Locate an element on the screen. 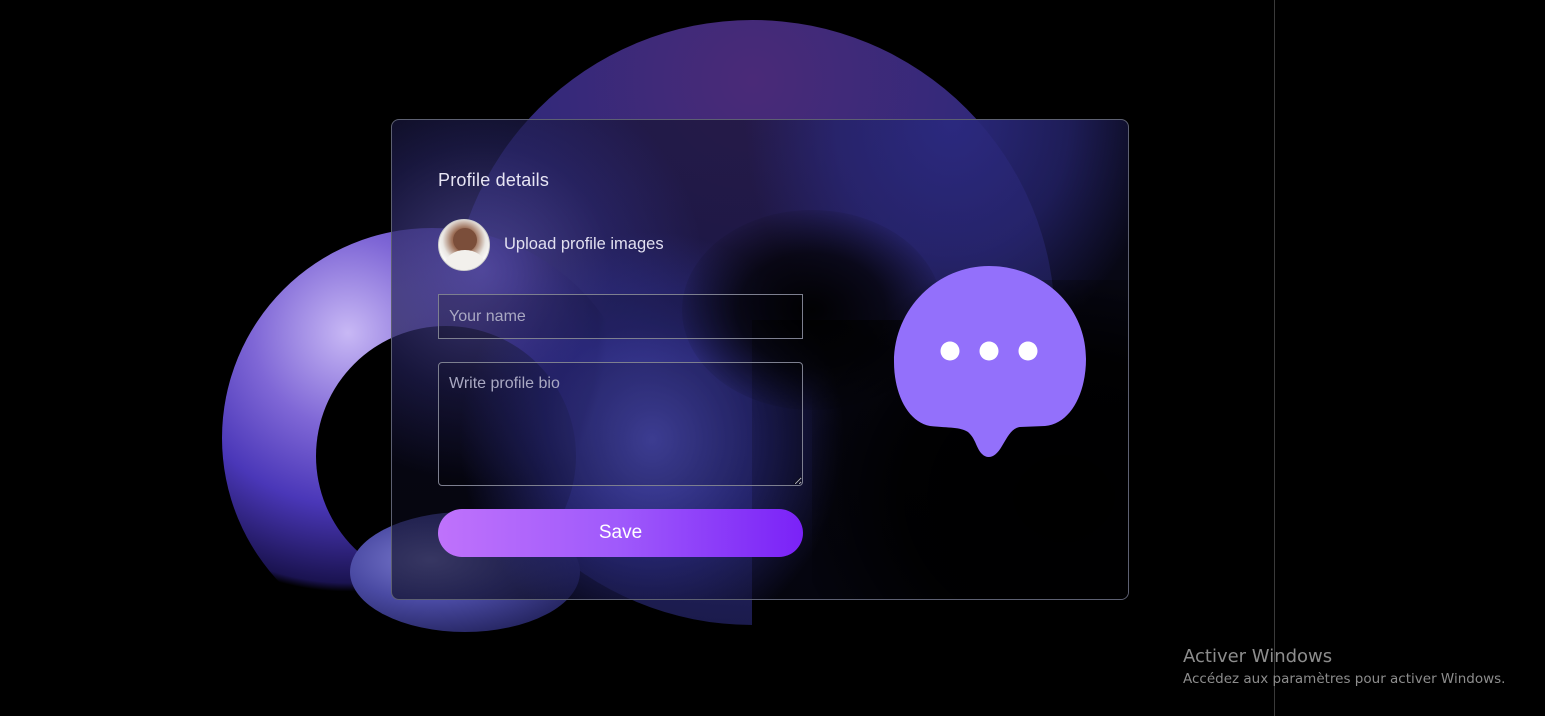 The height and width of the screenshot is (716, 1545). avatar is located at coordinates (464, 245).